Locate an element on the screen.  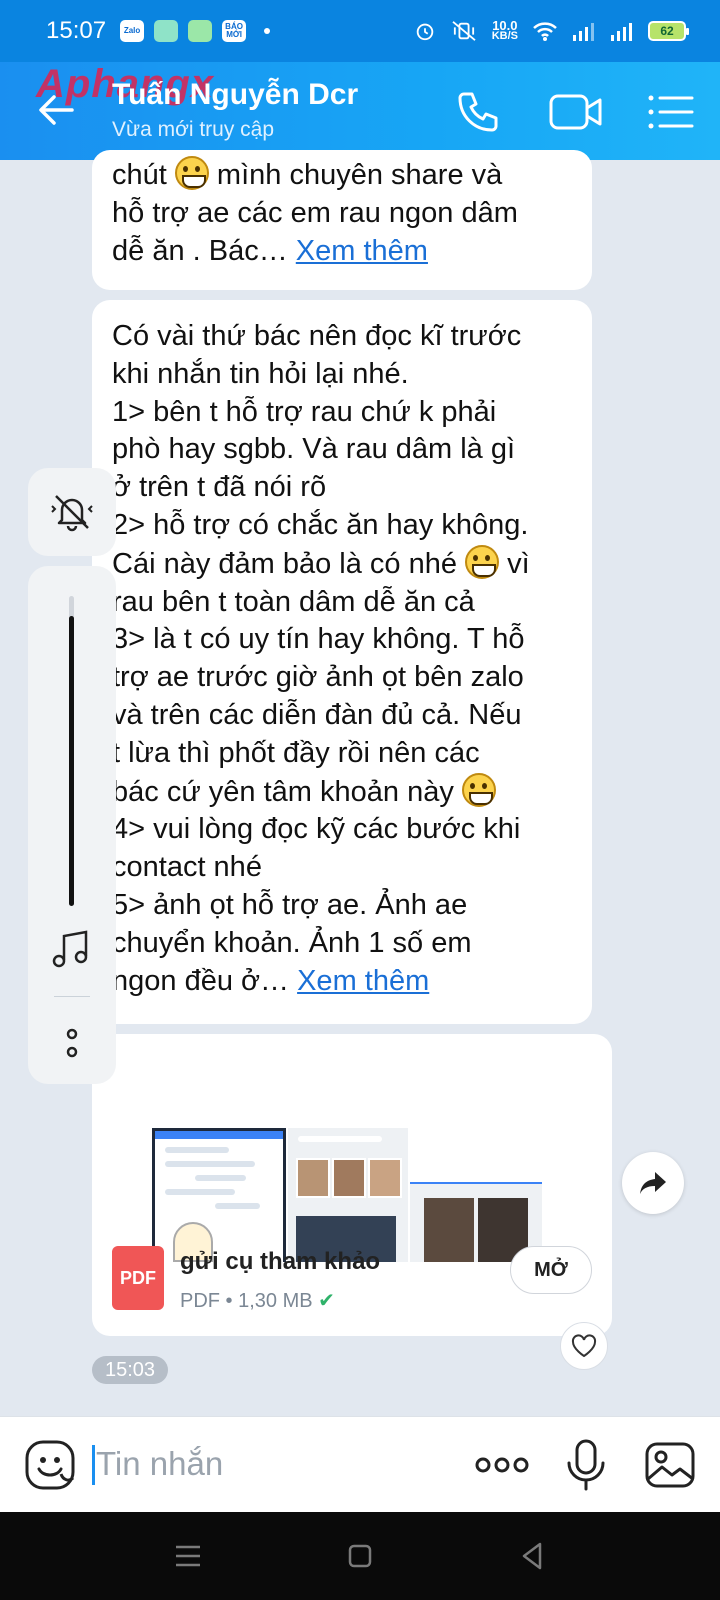
file-meta: PDF • 1,30 MB ✔ is located at coordinates (257, 1300).